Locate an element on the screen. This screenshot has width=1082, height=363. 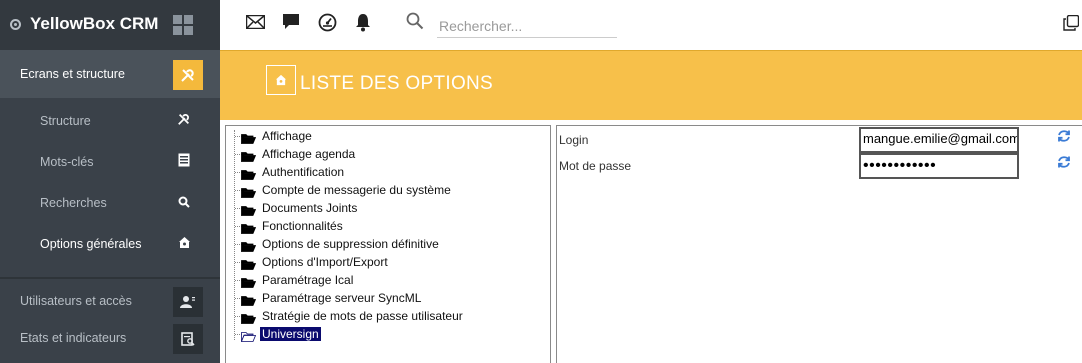
sidebar-divider is located at coordinates (110, 278).